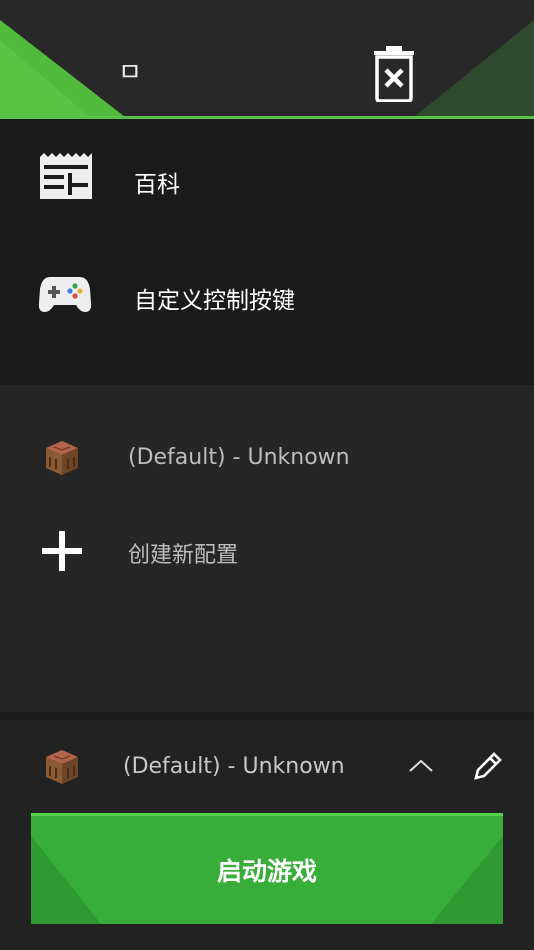  Describe the element at coordinates (65, 294) in the screenshot. I see `gamepad-icon` at that location.